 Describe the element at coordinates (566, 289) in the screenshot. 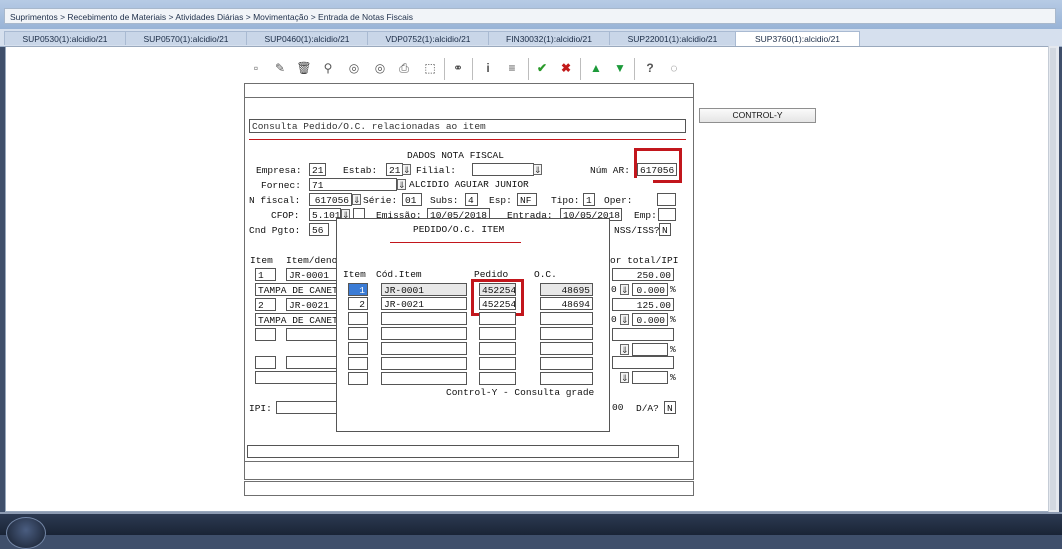

I see `popup-row1-oc: 48695` at that location.